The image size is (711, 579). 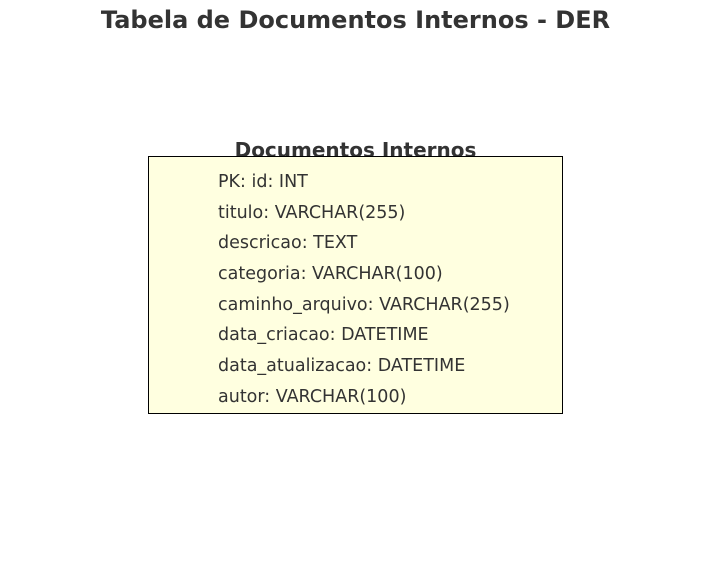 I want to click on attribute-primary-key: PK: id: INT, so click(x=263, y=182).